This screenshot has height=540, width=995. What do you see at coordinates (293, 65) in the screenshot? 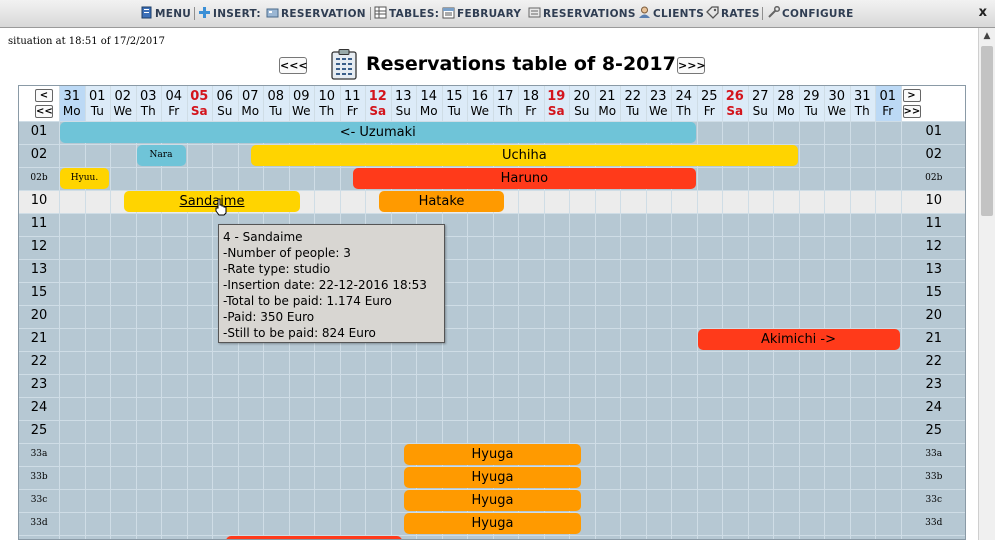
I see `previous-month-button: <<<` at bounding box center [293, 65].